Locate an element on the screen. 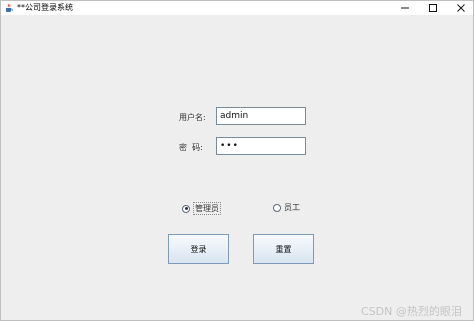  radio-employee: 员工 is located at coordinates (286, 207).